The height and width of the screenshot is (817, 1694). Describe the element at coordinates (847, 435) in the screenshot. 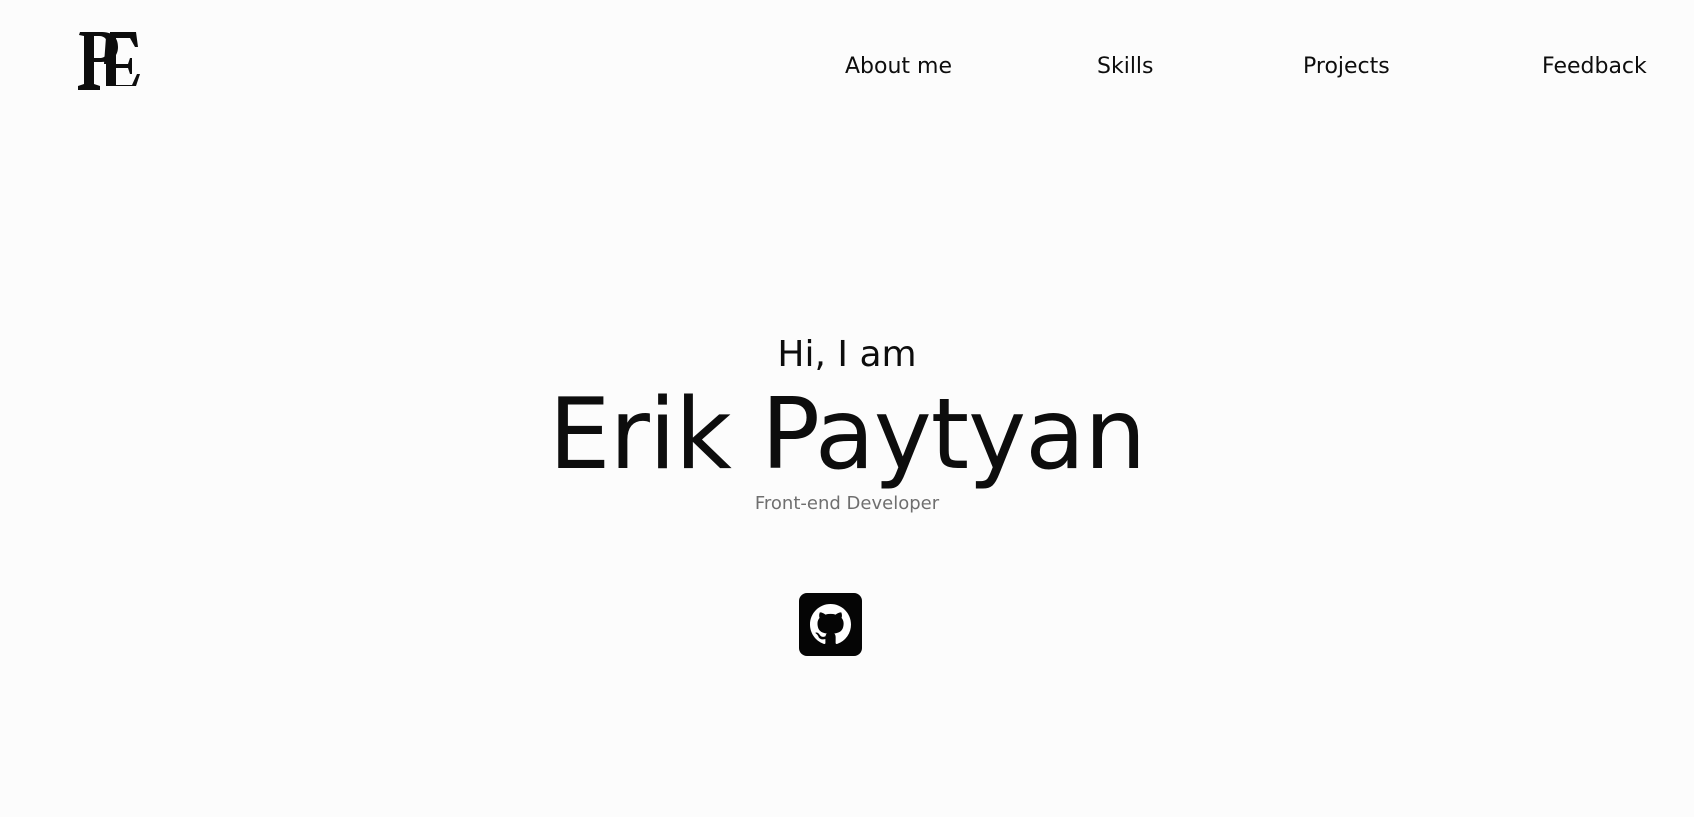

I see `hero-name: Erik Paytyan` at that location.